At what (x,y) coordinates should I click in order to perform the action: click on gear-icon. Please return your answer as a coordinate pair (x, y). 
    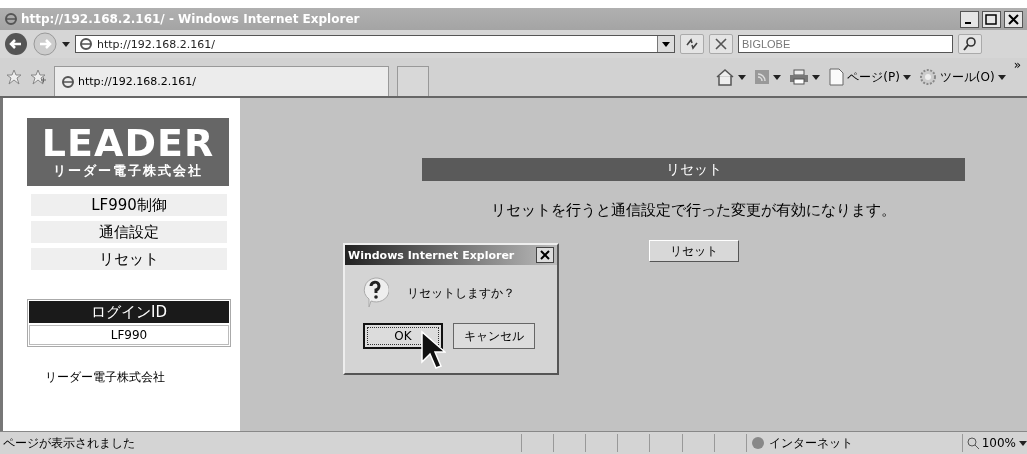
    Looking at the image, I should click on (927, 77).